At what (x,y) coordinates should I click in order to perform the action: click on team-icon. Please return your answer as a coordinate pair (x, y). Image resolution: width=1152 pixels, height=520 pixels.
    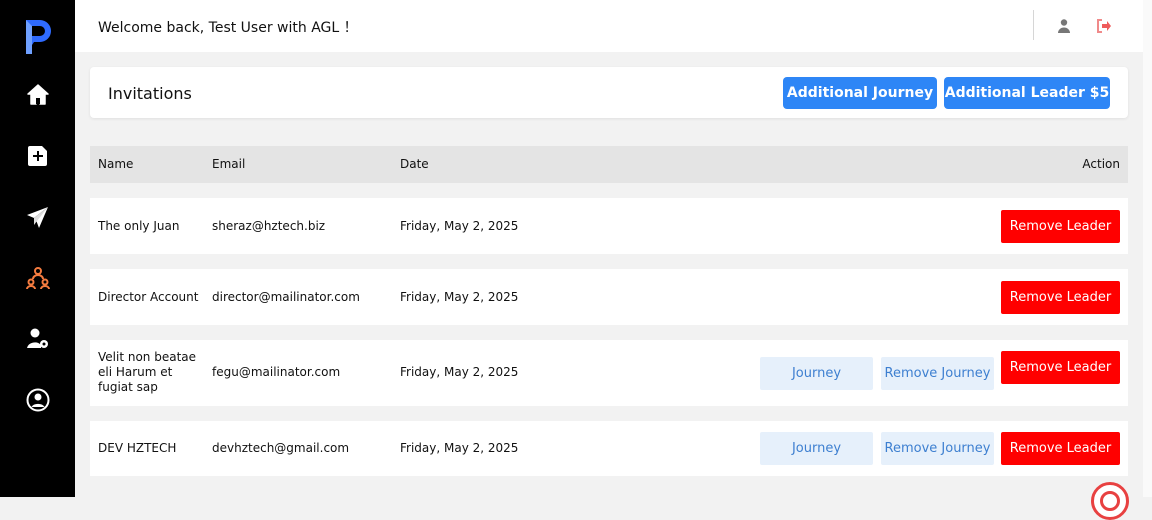
    Looking at the image, I should click on (37, 277).